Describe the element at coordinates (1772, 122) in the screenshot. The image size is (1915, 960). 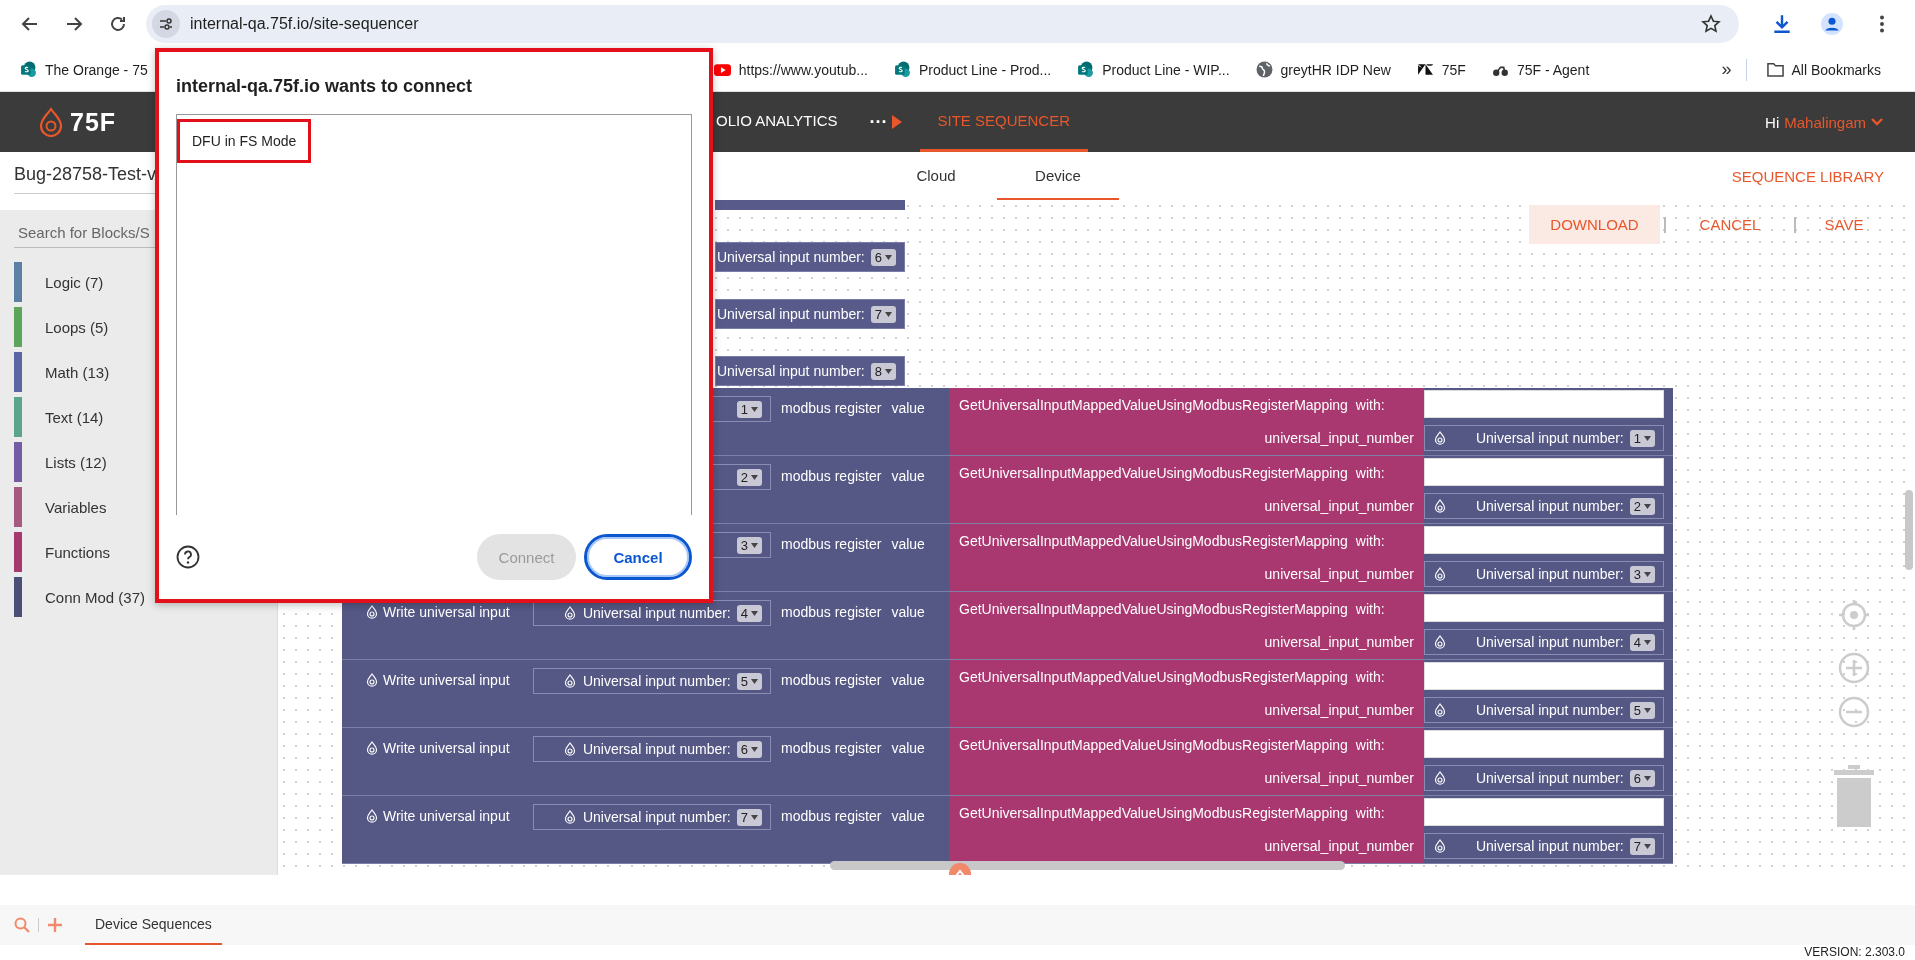
I see `greeting: Hi` at that location.